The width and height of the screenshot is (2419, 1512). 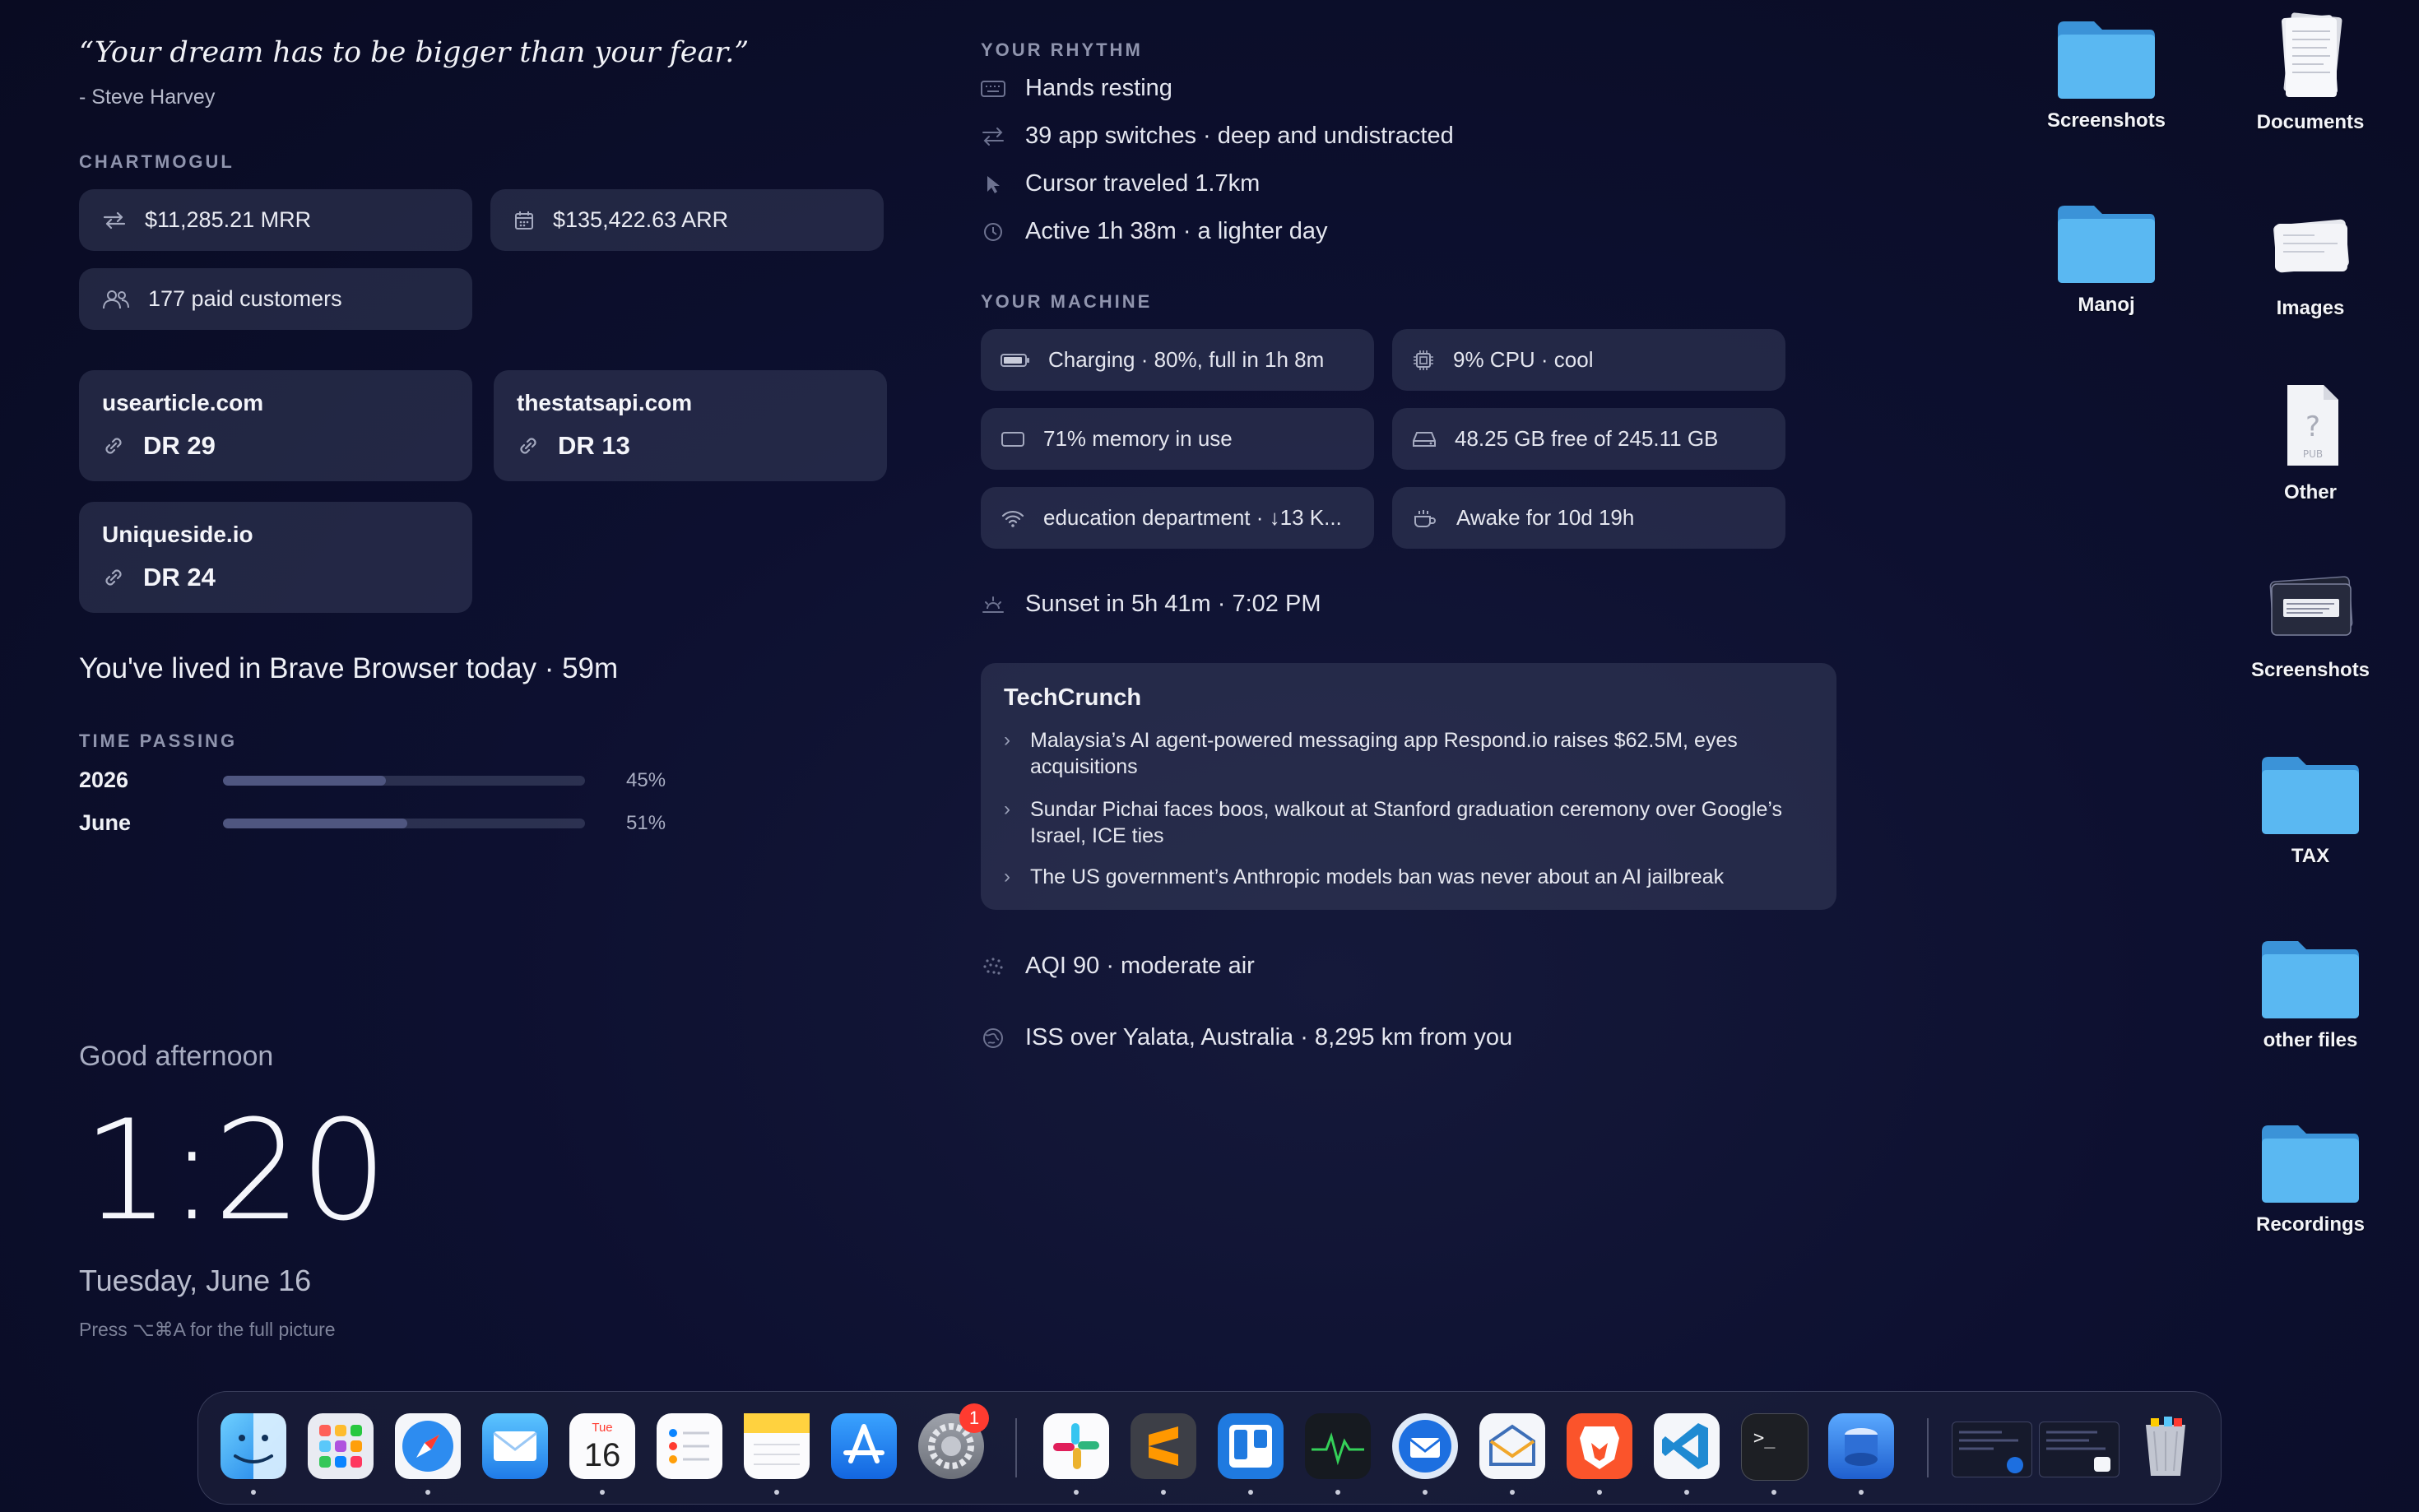 I want to click on desktop-item-other-files: other files, so click(x=2310, y=993).